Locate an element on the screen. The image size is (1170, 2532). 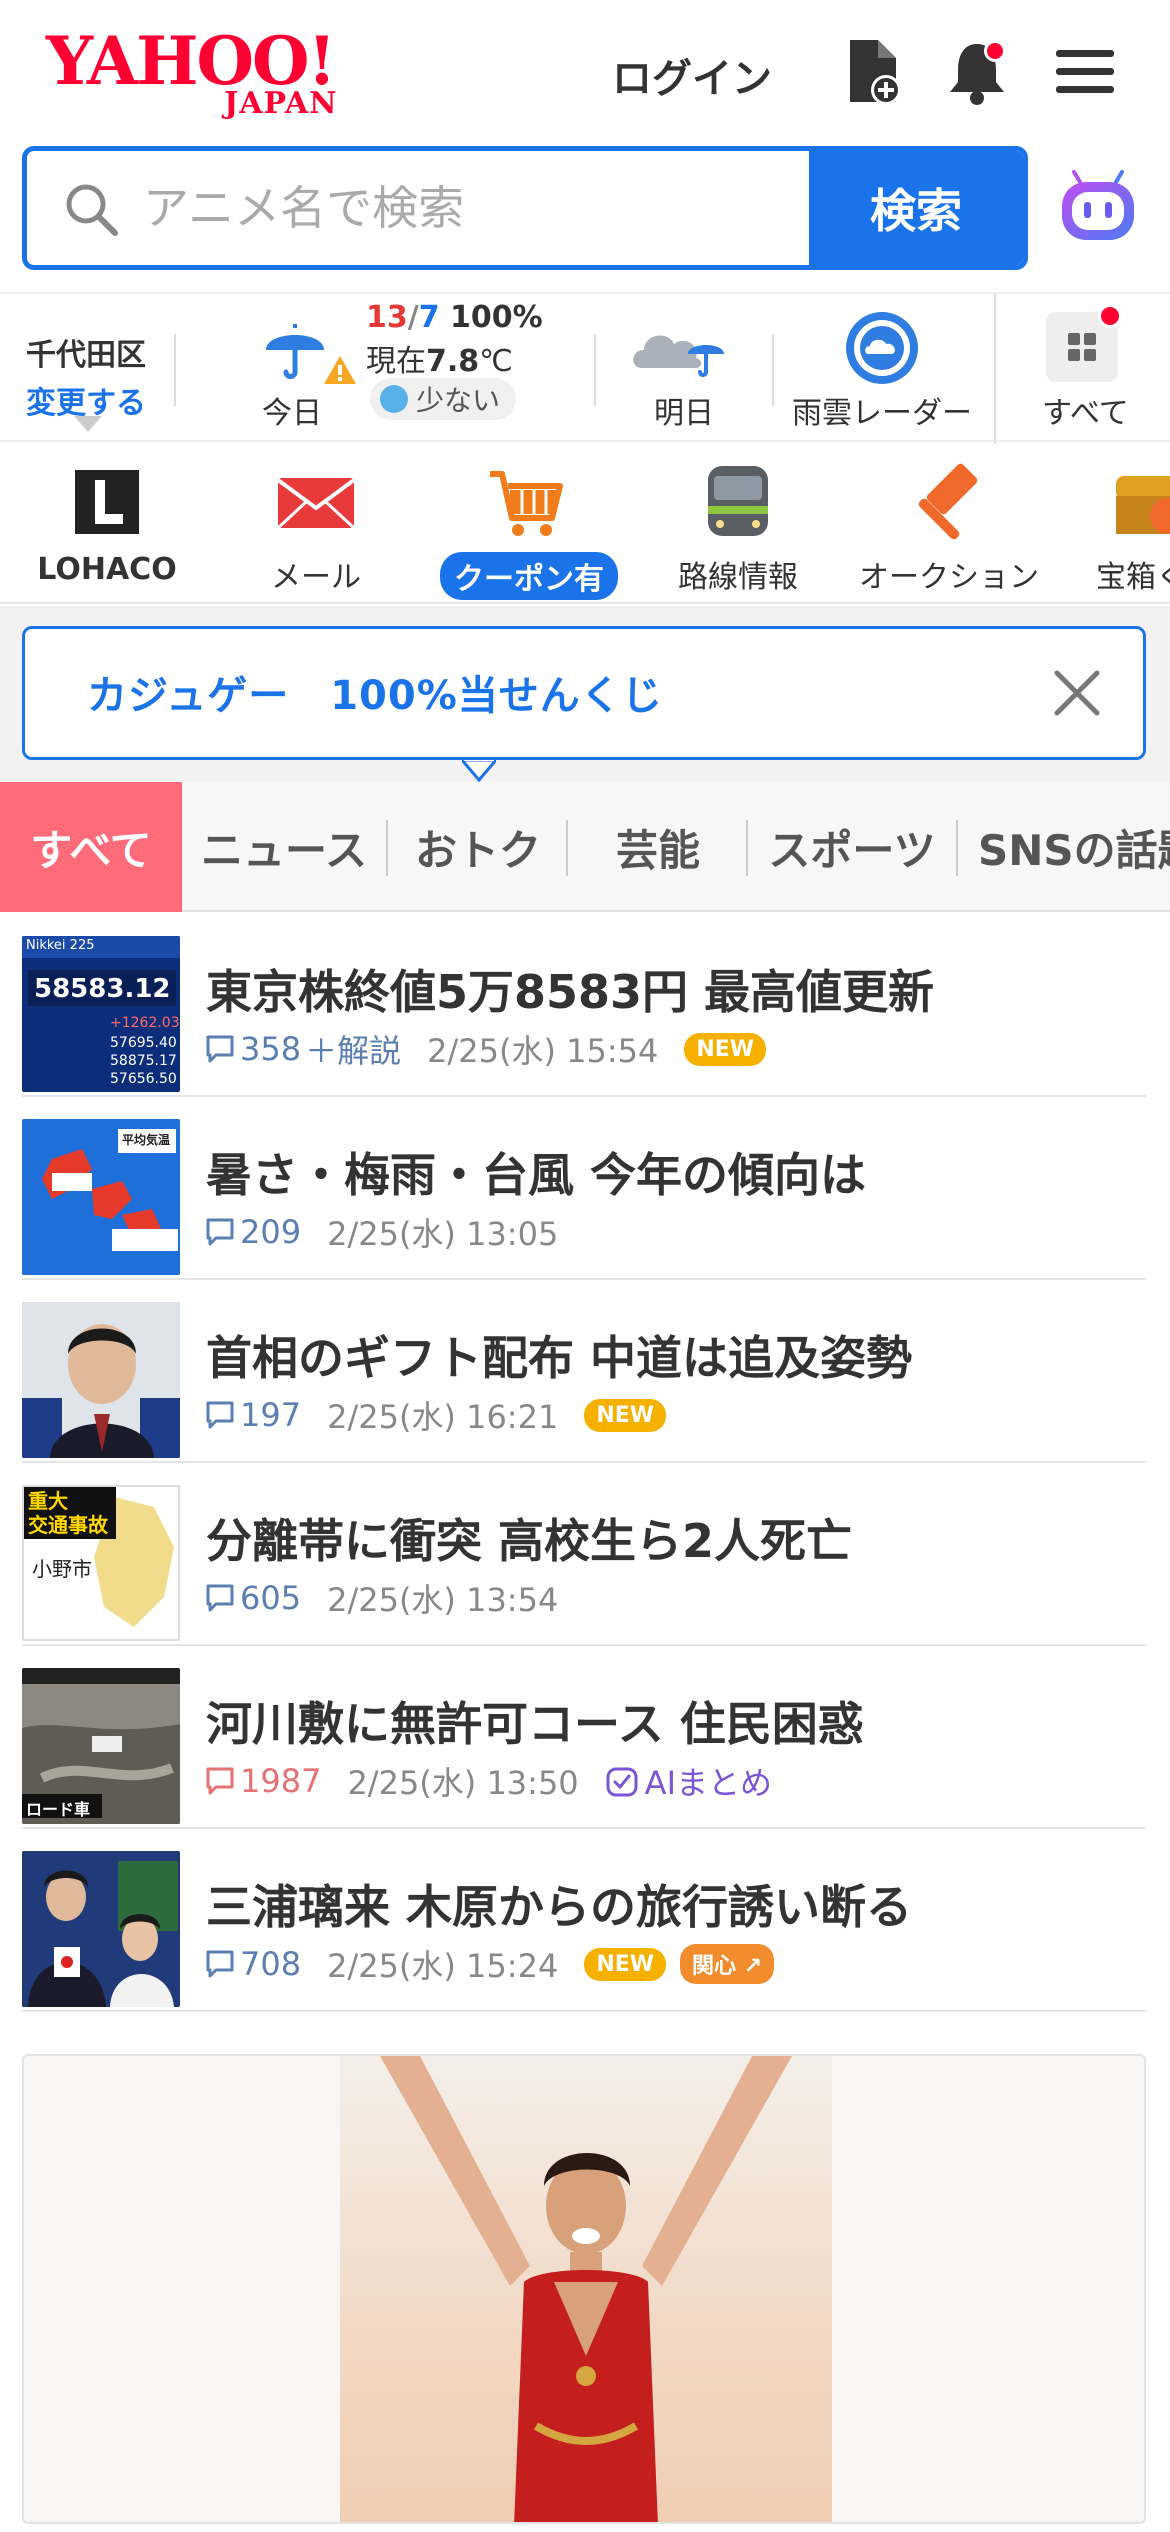
login-link: ログイン is located at coordinates (692, 75).